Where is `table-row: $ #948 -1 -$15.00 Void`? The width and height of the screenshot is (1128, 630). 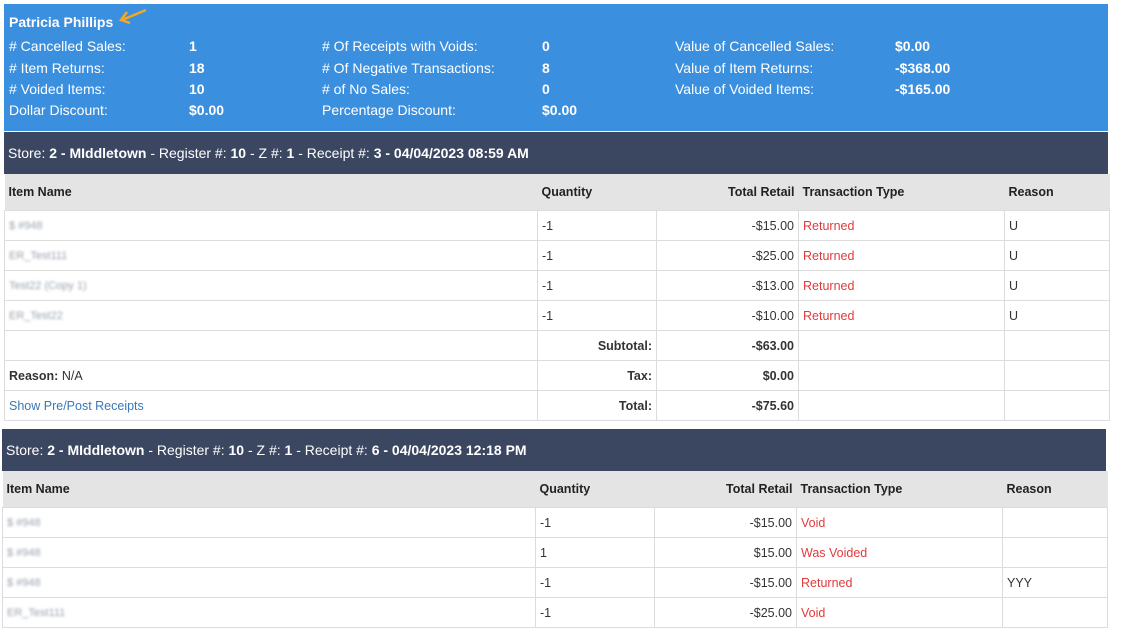
table-row: $ #948 -1 -$15.00 Void is located at coordinates (555, 522).